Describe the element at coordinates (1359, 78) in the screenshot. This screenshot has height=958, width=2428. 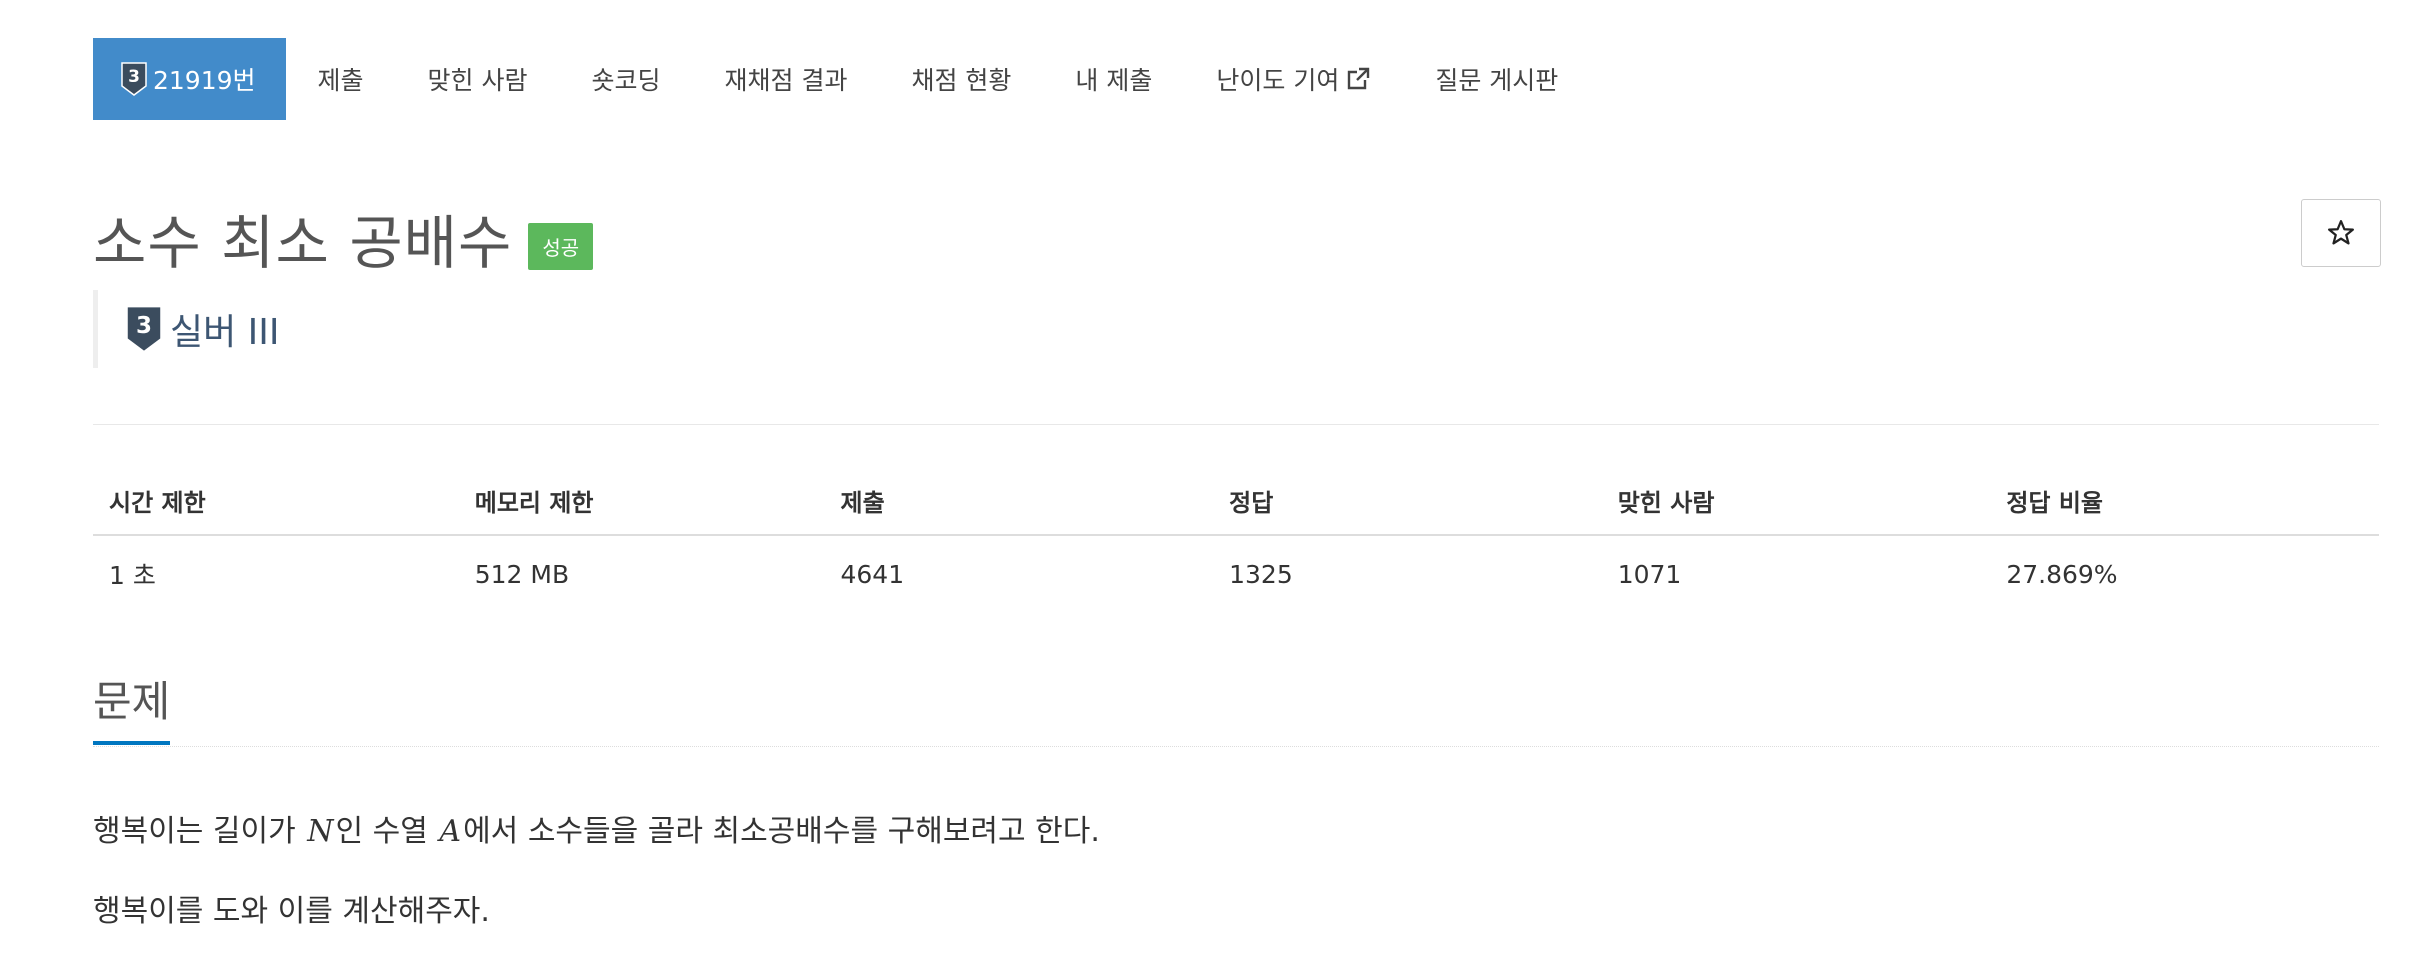
I see `external-link-icon` at that location.